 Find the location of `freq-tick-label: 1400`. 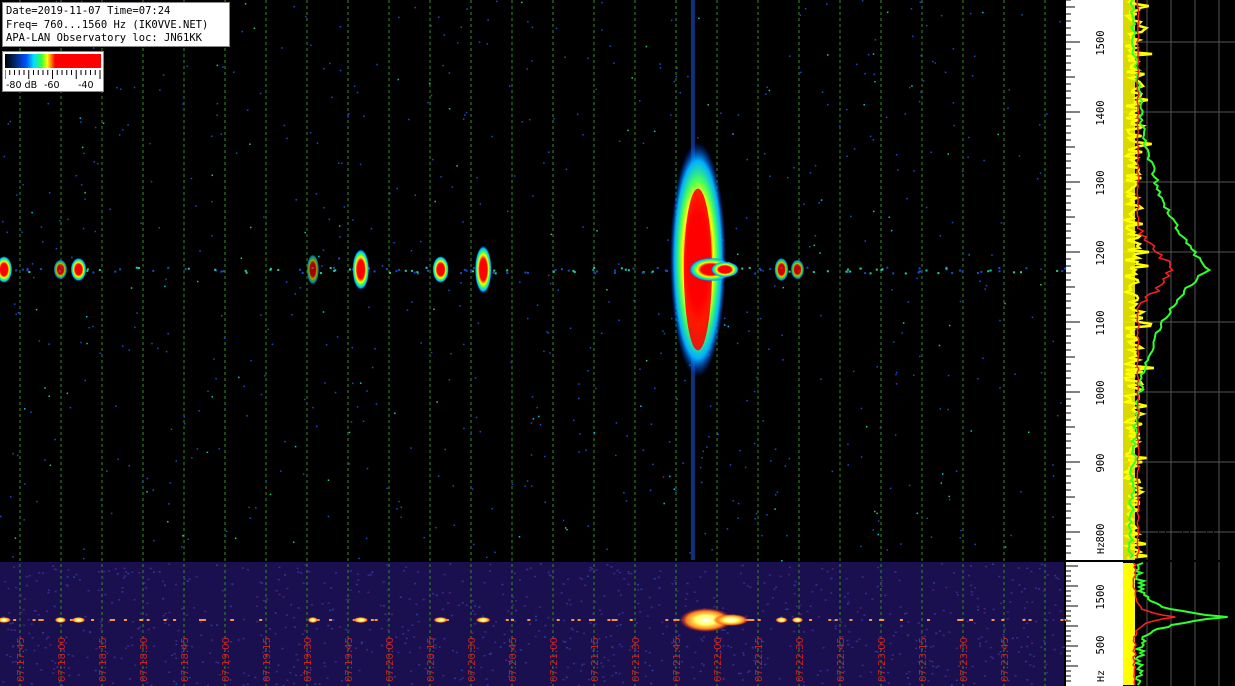

freq-tick-label: 1400 is located at coordinates (1101, 112).